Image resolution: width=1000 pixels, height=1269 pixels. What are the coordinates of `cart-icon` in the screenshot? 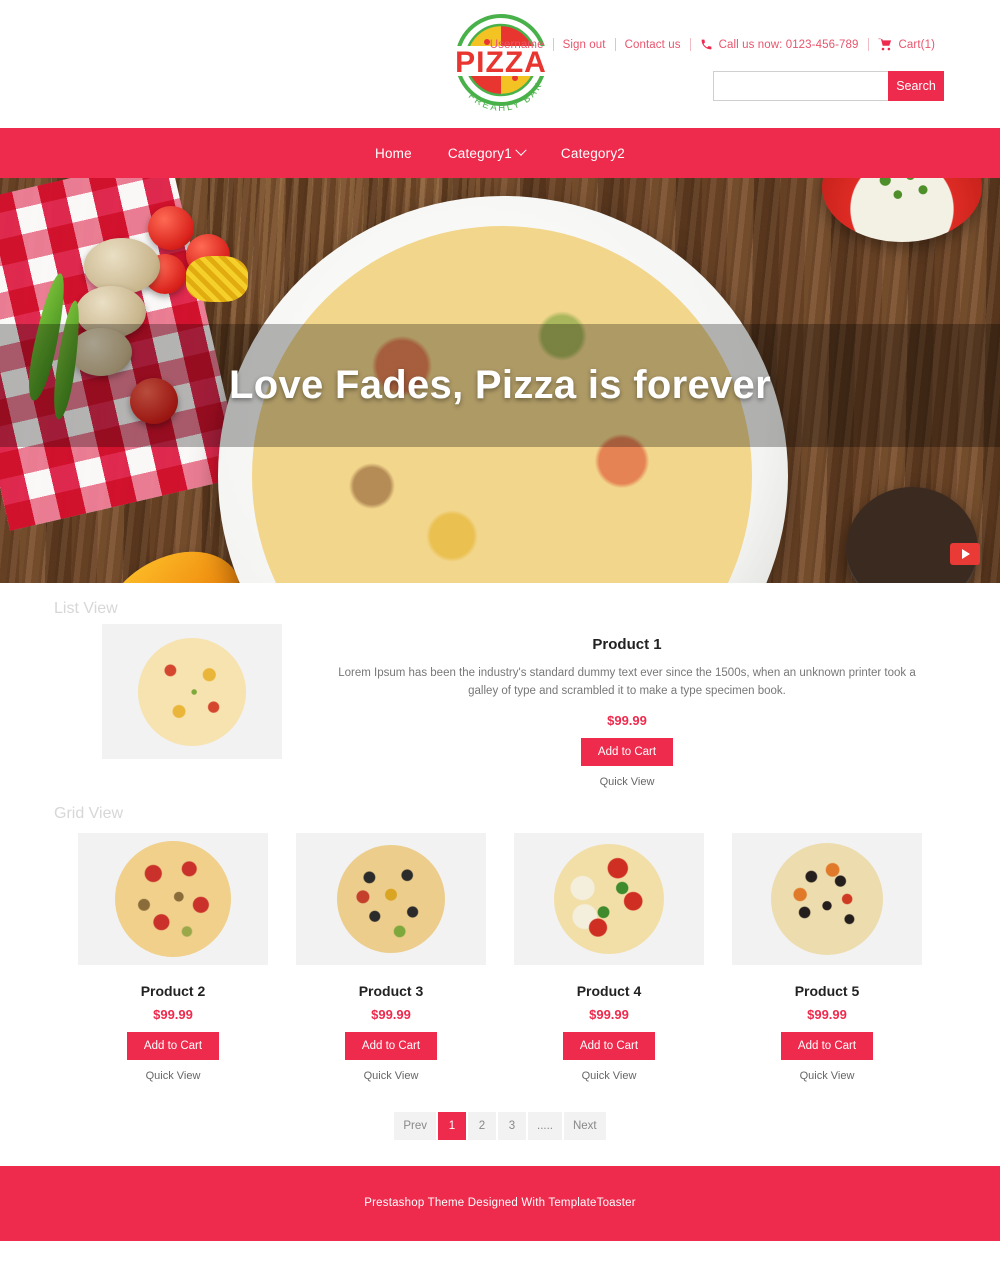 It's located at (885, 44).